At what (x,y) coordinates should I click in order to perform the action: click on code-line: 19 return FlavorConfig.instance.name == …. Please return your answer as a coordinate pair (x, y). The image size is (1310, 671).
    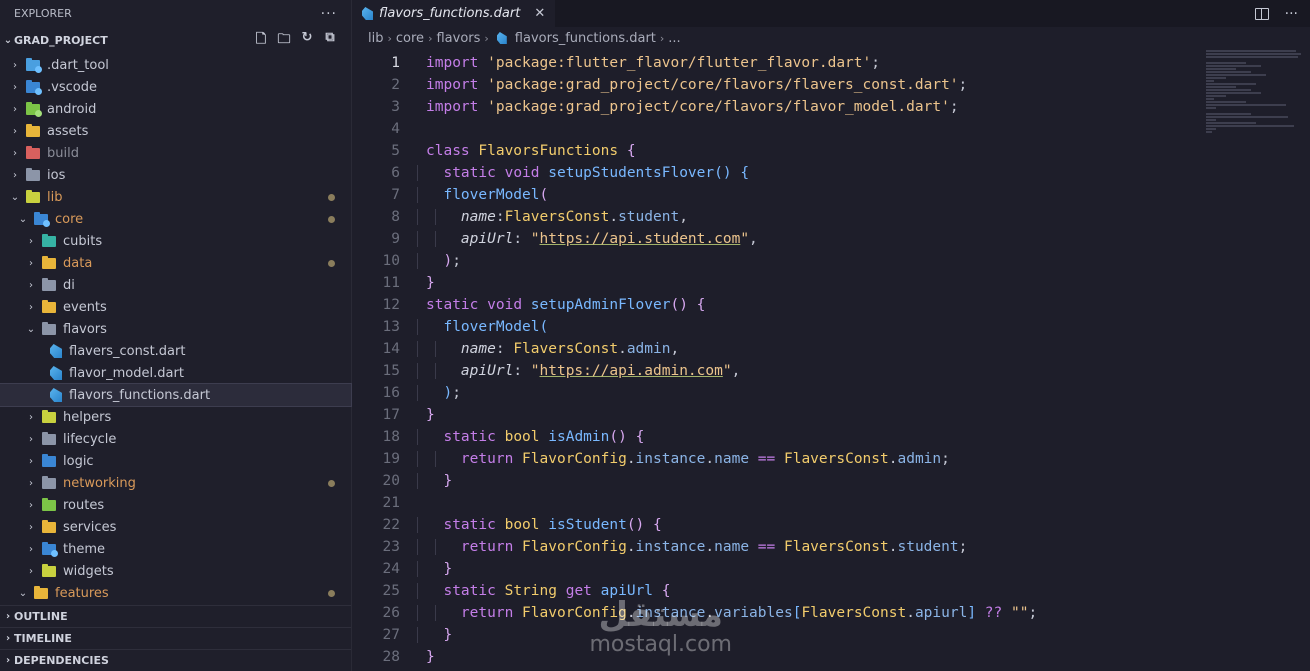
    Looking at the image, I should click on (831, 459).